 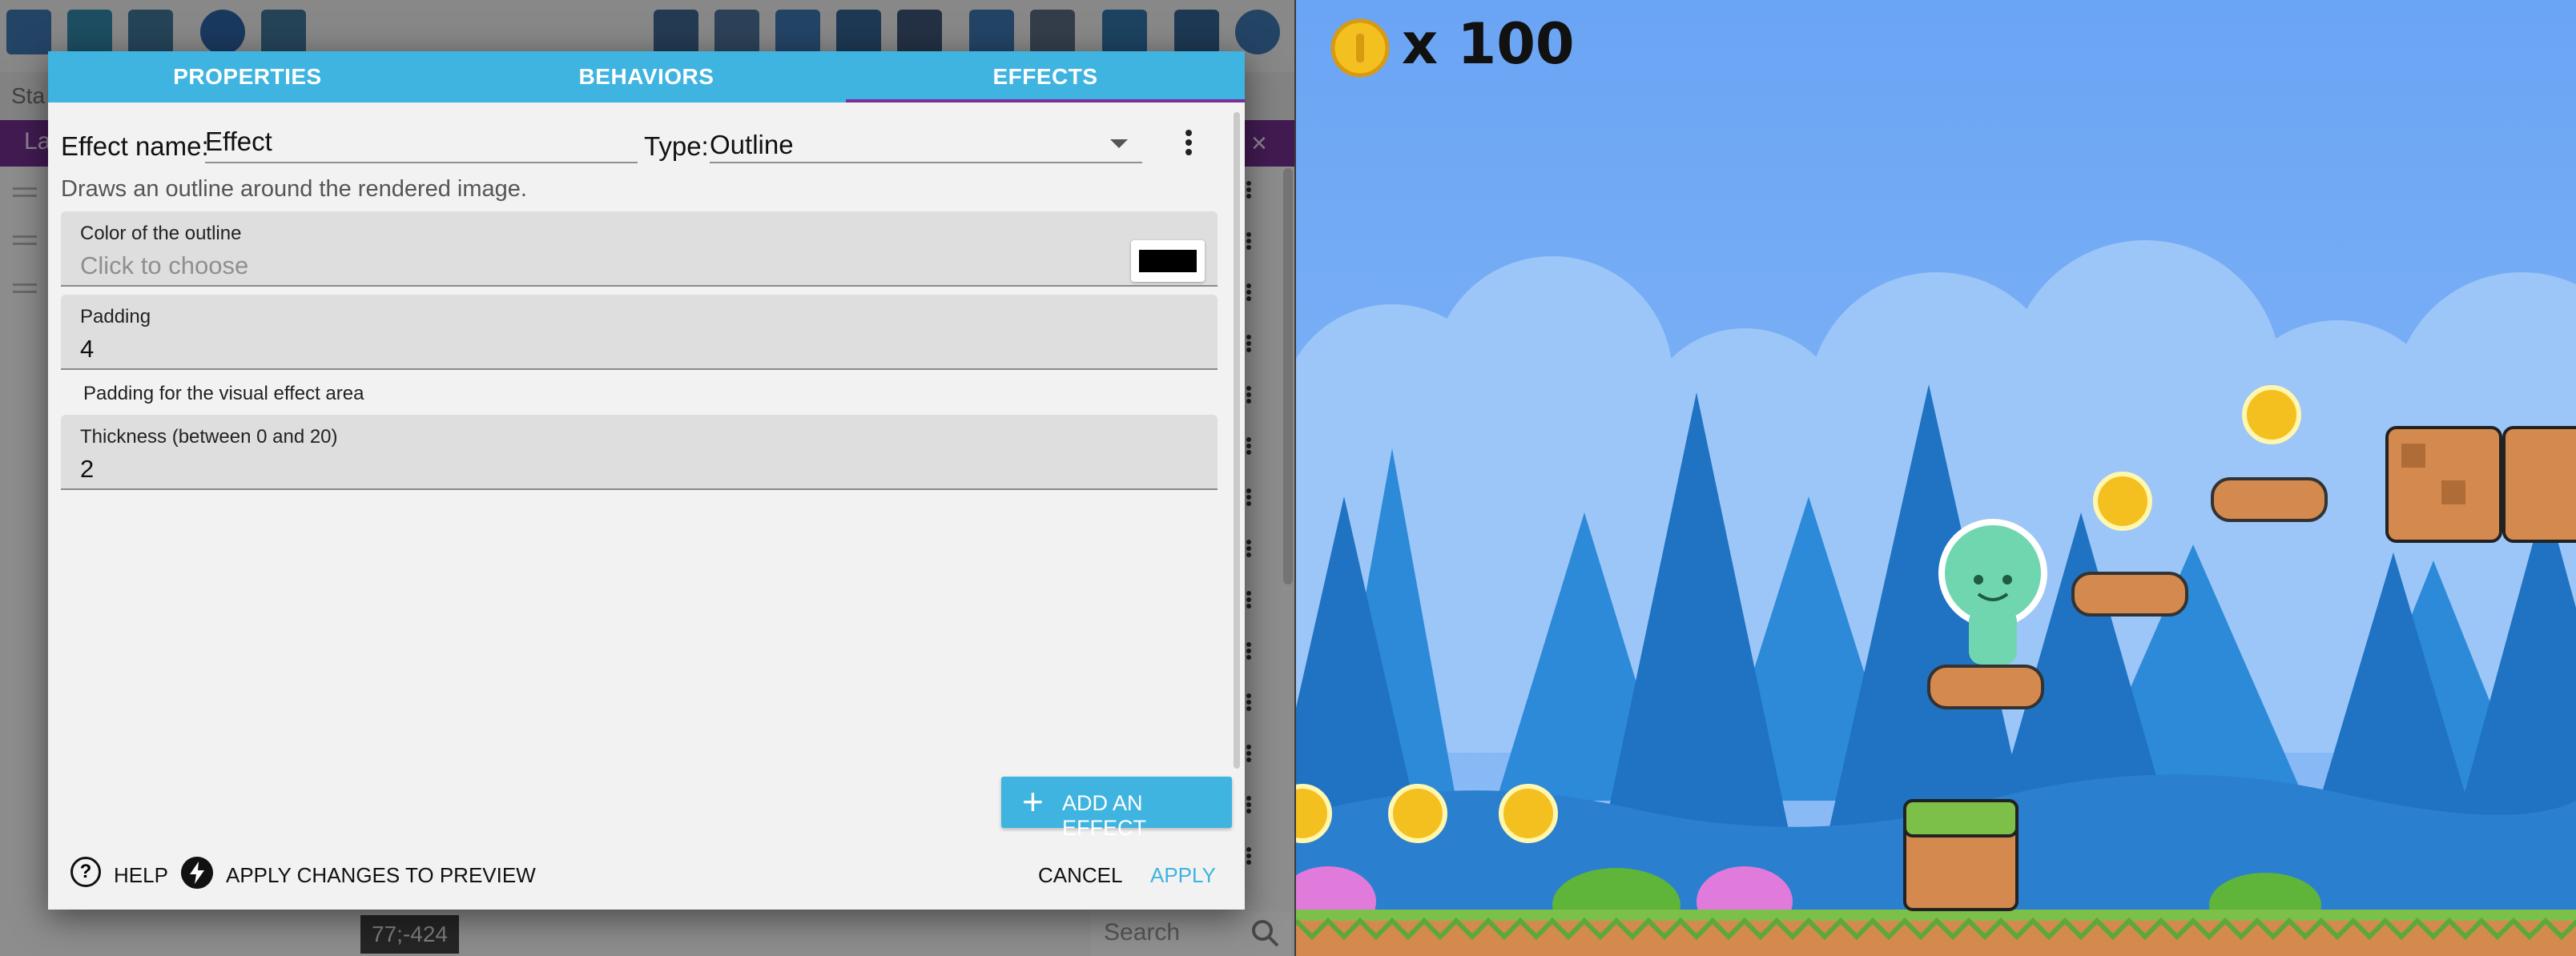 What do you see at coordinates (164, 265) in the screenshot?
I see `outline-color-placeholder: Click to choose` at bounding box center [164, 265].